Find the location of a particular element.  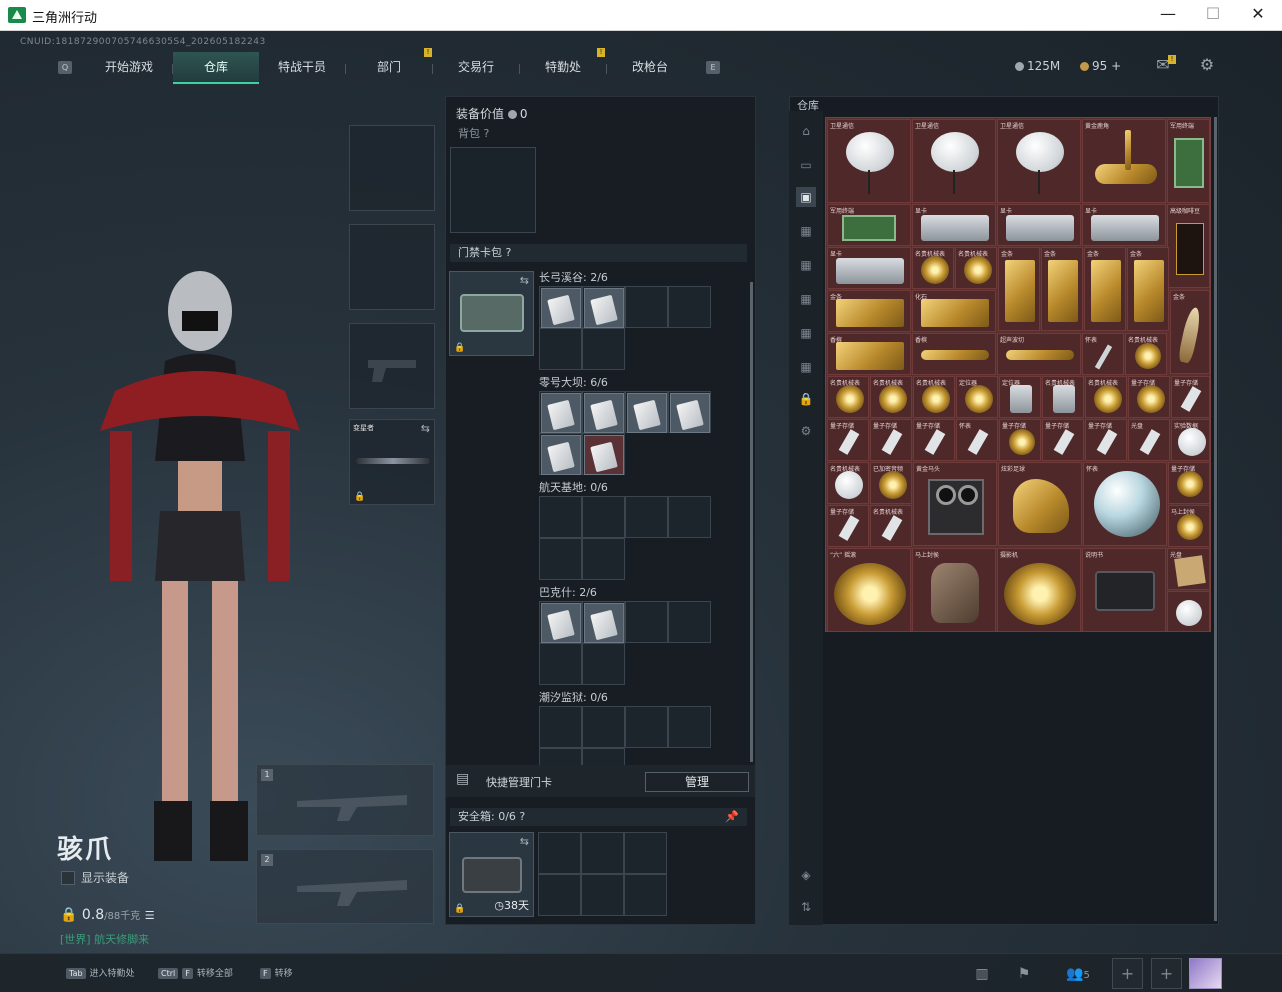

close-button: ✕ is located at coordinates (1258, 15).